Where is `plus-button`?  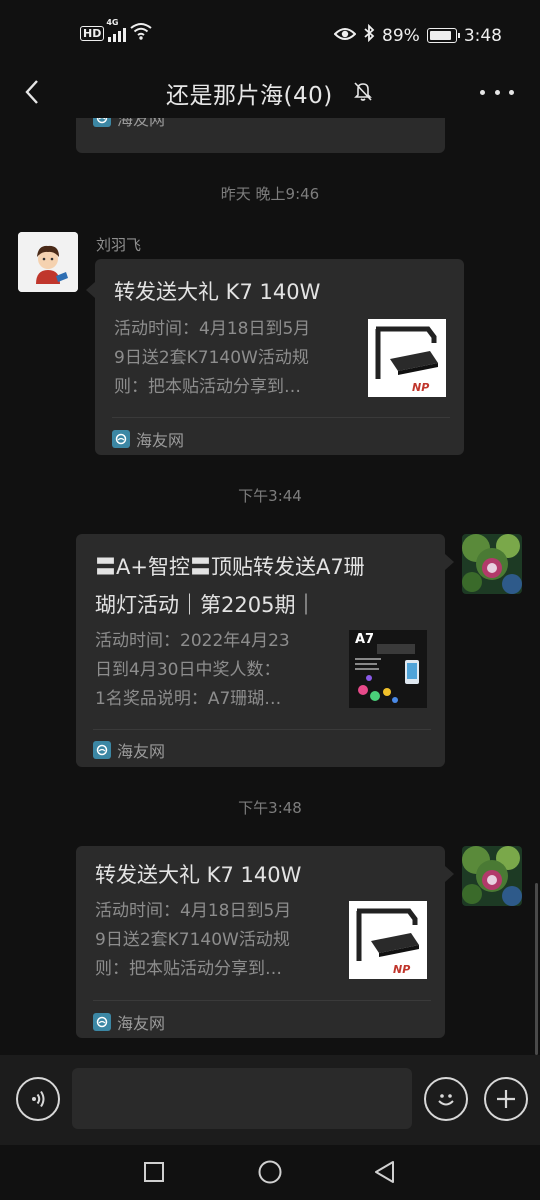
plus-button is located at coordinates (506, 1099).